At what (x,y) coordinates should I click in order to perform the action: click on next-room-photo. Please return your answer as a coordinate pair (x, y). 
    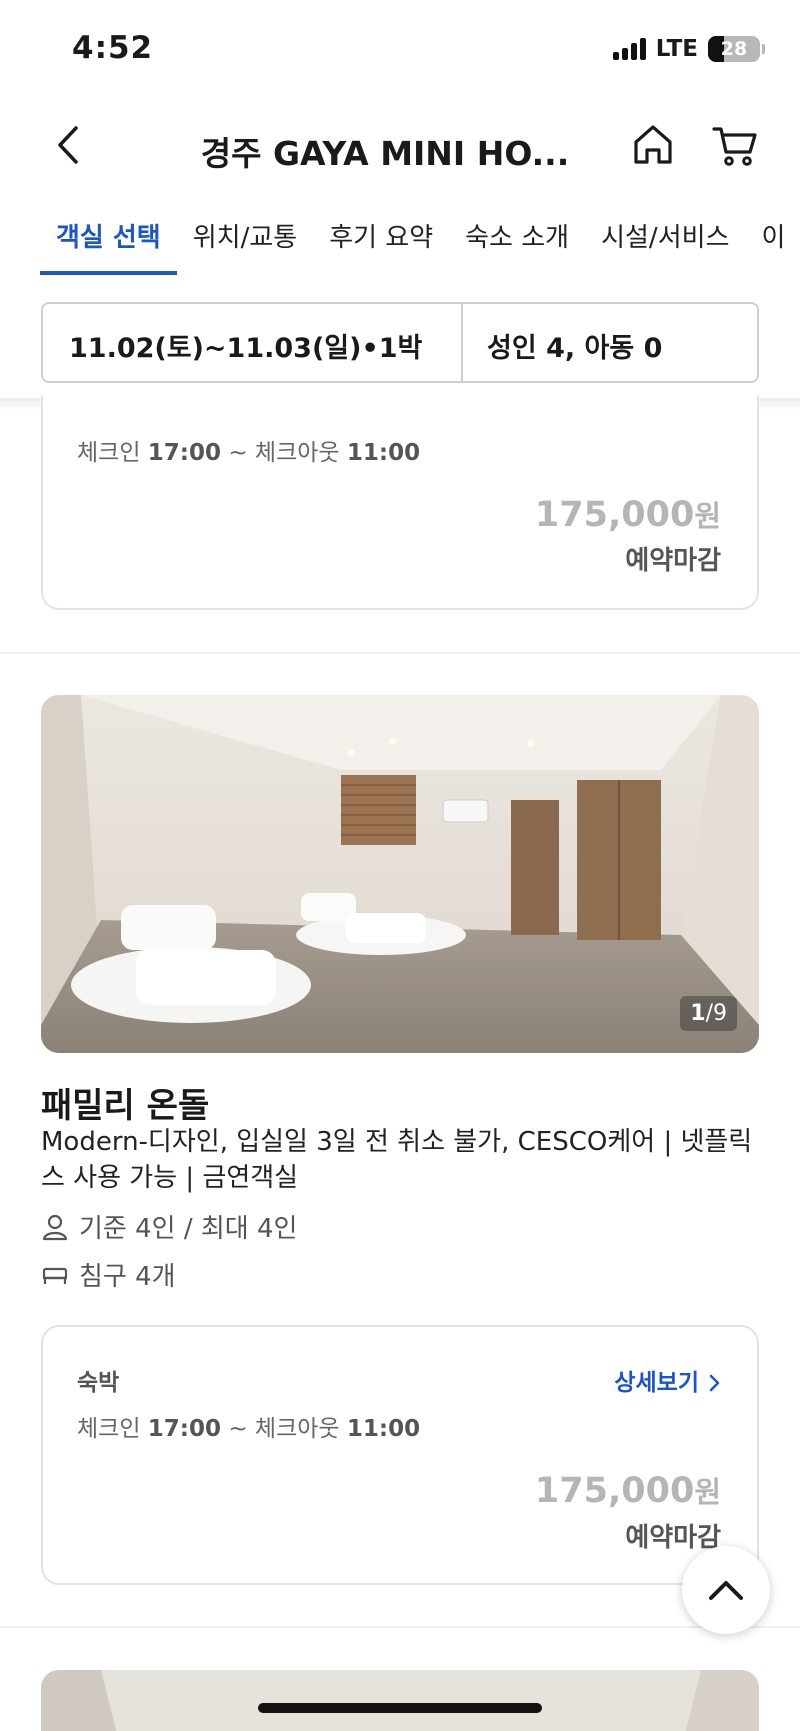
    Looking at the image, I should click on (400, 1700).